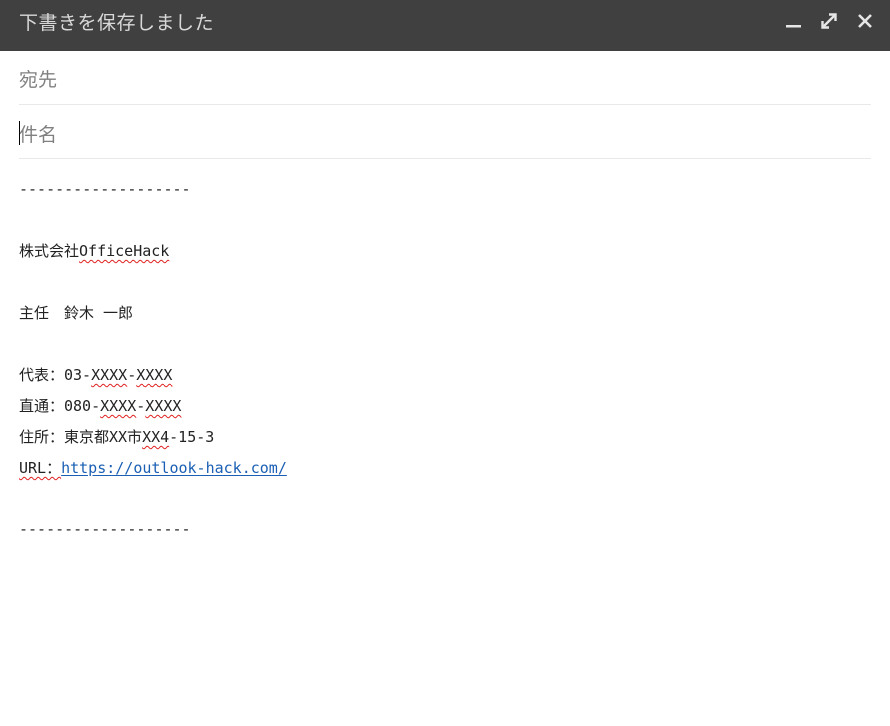  I want to click on signature-rep-phone: 代表：03-XXXX-XXXX, so click(95, 375).